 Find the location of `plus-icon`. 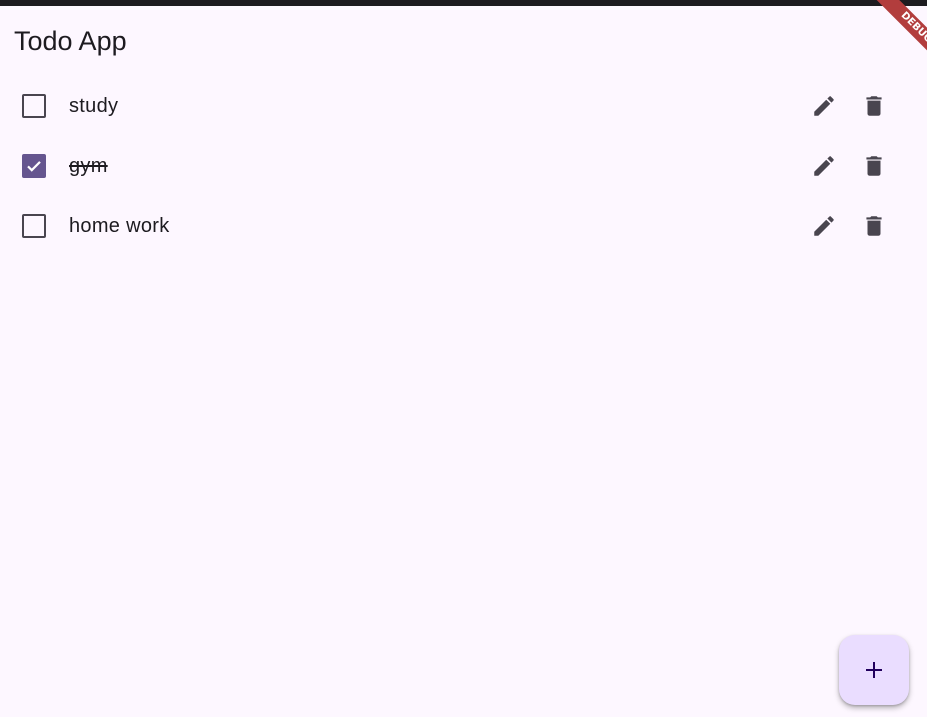

plus-icon is located at coordinates (874, 670).